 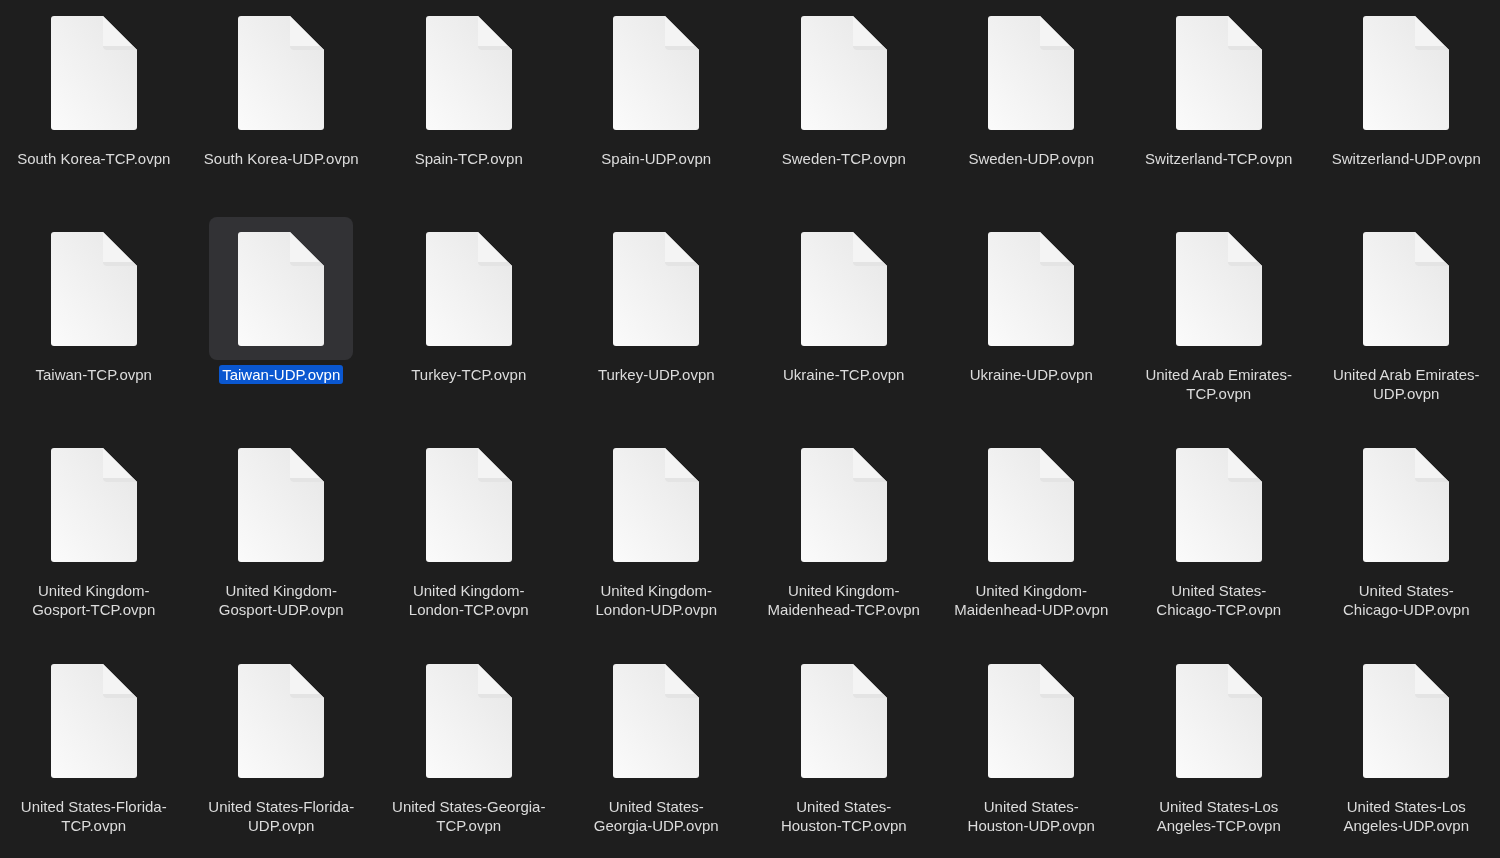 What do you see at coordinates (1031, 158) in the screenshot?
I see `file-name: Sweden-UDP.ovpn` at bounding box center [1031, 158].